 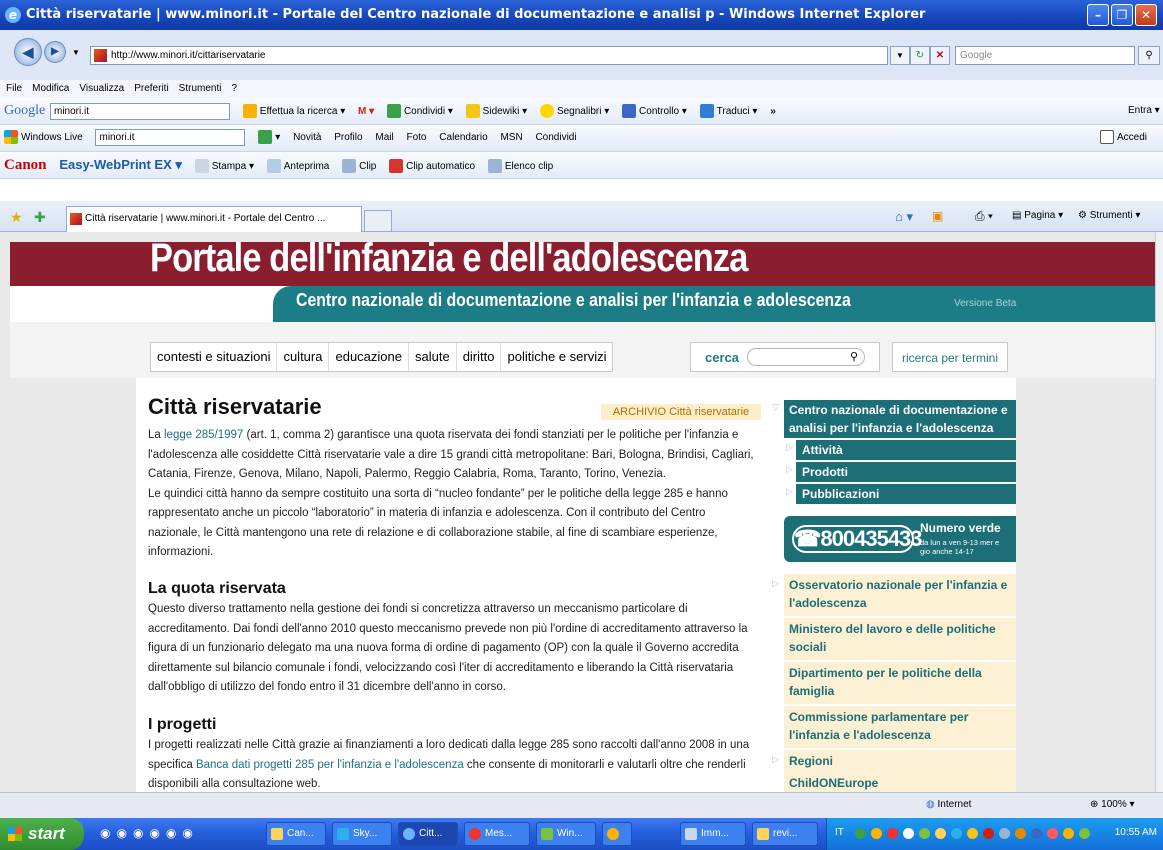 I want to click on archive-link: ARCHIVIO Città riservatarie, so click(x=681, y=412).